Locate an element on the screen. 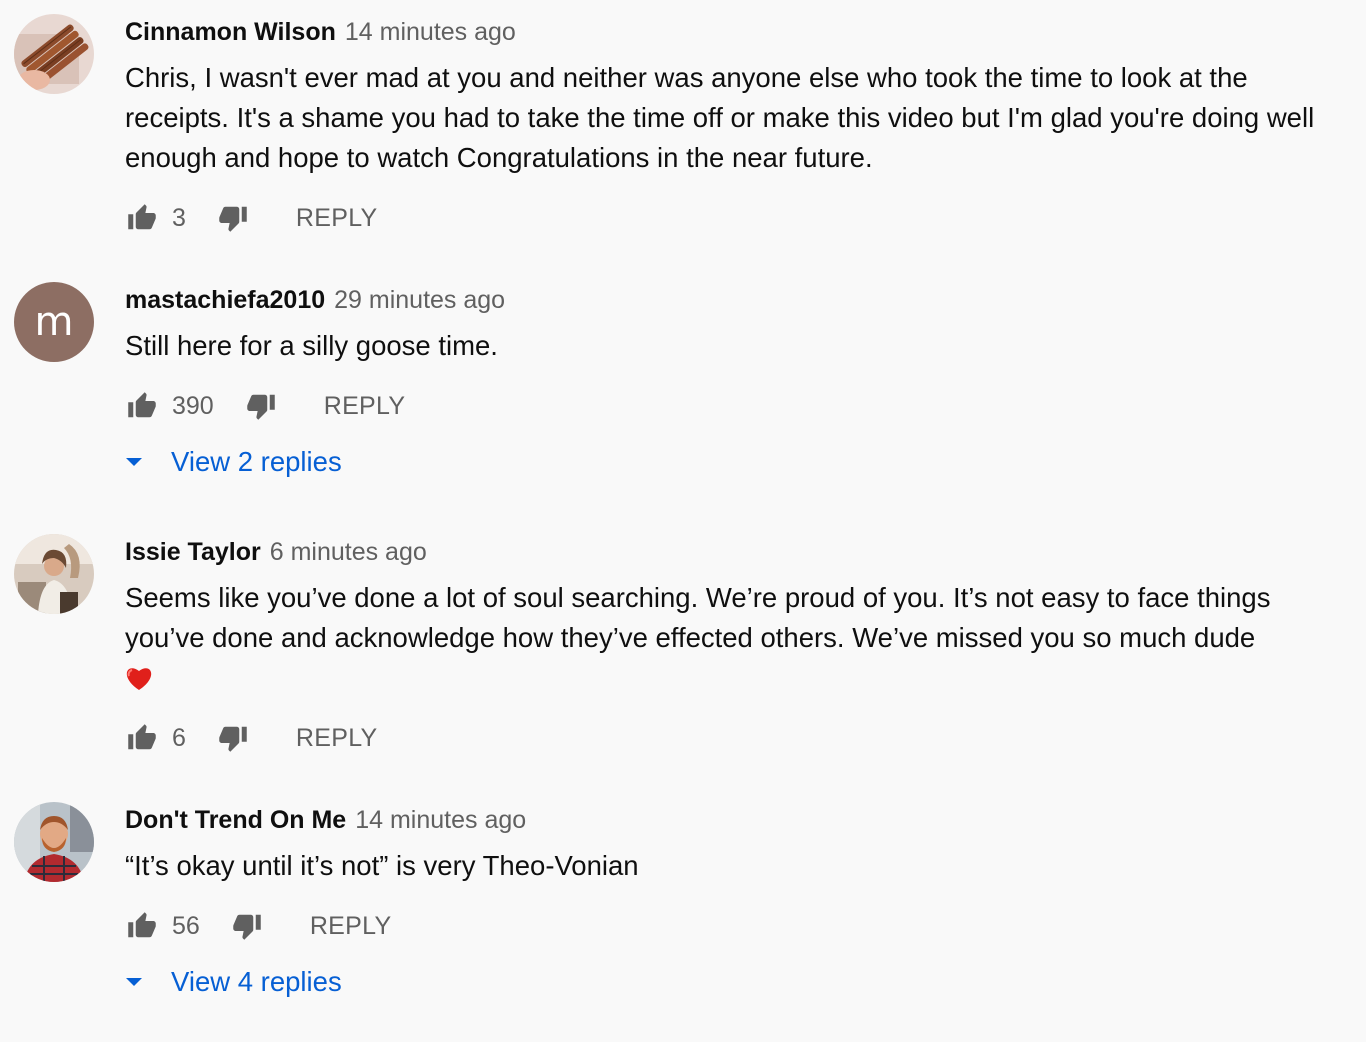 The height and width of the screenshot is (1042, 1366). view-replies-label: View 2 replies is located at coordinates (256, 461).